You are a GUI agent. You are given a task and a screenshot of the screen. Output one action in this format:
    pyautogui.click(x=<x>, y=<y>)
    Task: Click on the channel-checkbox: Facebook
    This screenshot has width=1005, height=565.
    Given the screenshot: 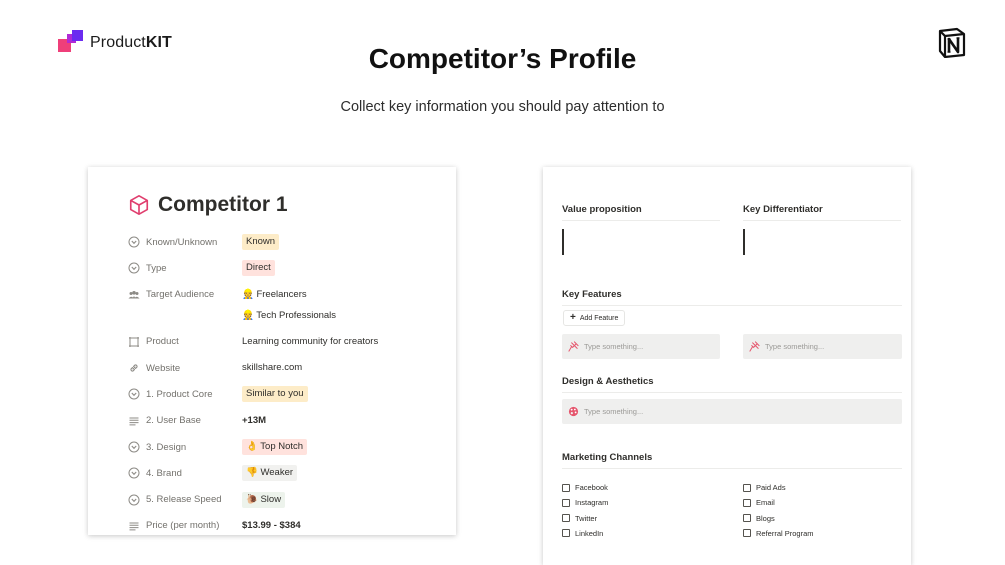 What is the action you would take?
    pyautogui.click(x=585, y=487)
    